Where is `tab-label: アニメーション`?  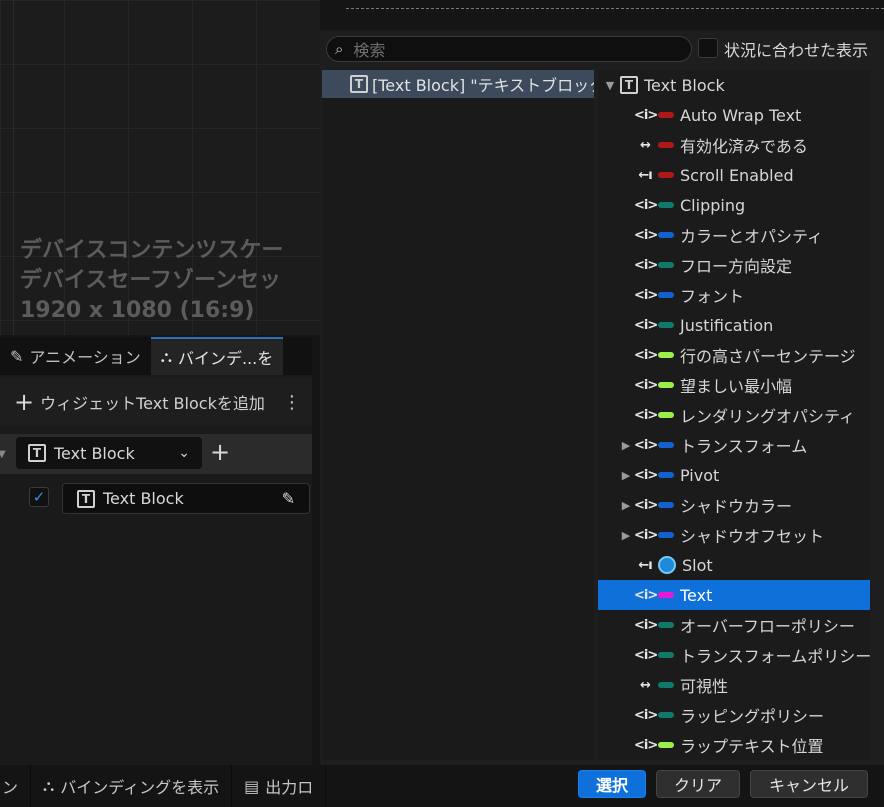
tab-label: アニメーション is located at coordinates (85, 357).